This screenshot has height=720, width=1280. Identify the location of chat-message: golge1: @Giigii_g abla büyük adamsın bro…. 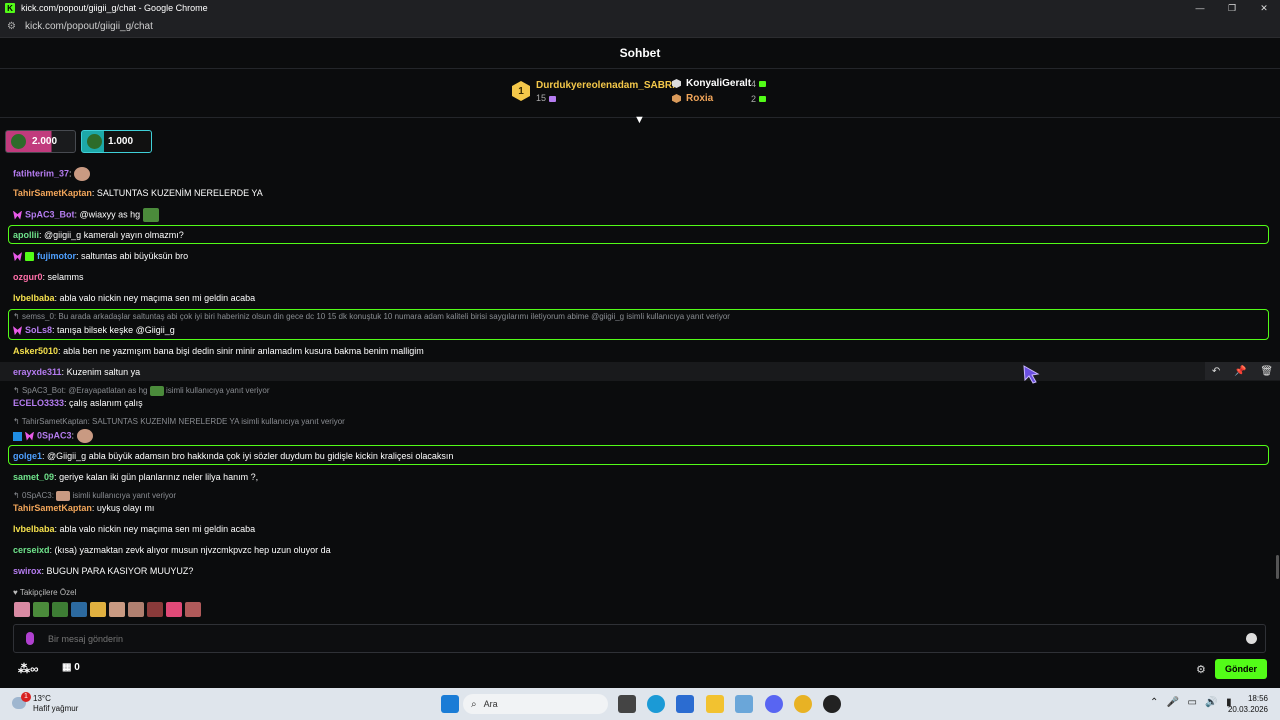
(233, 456).